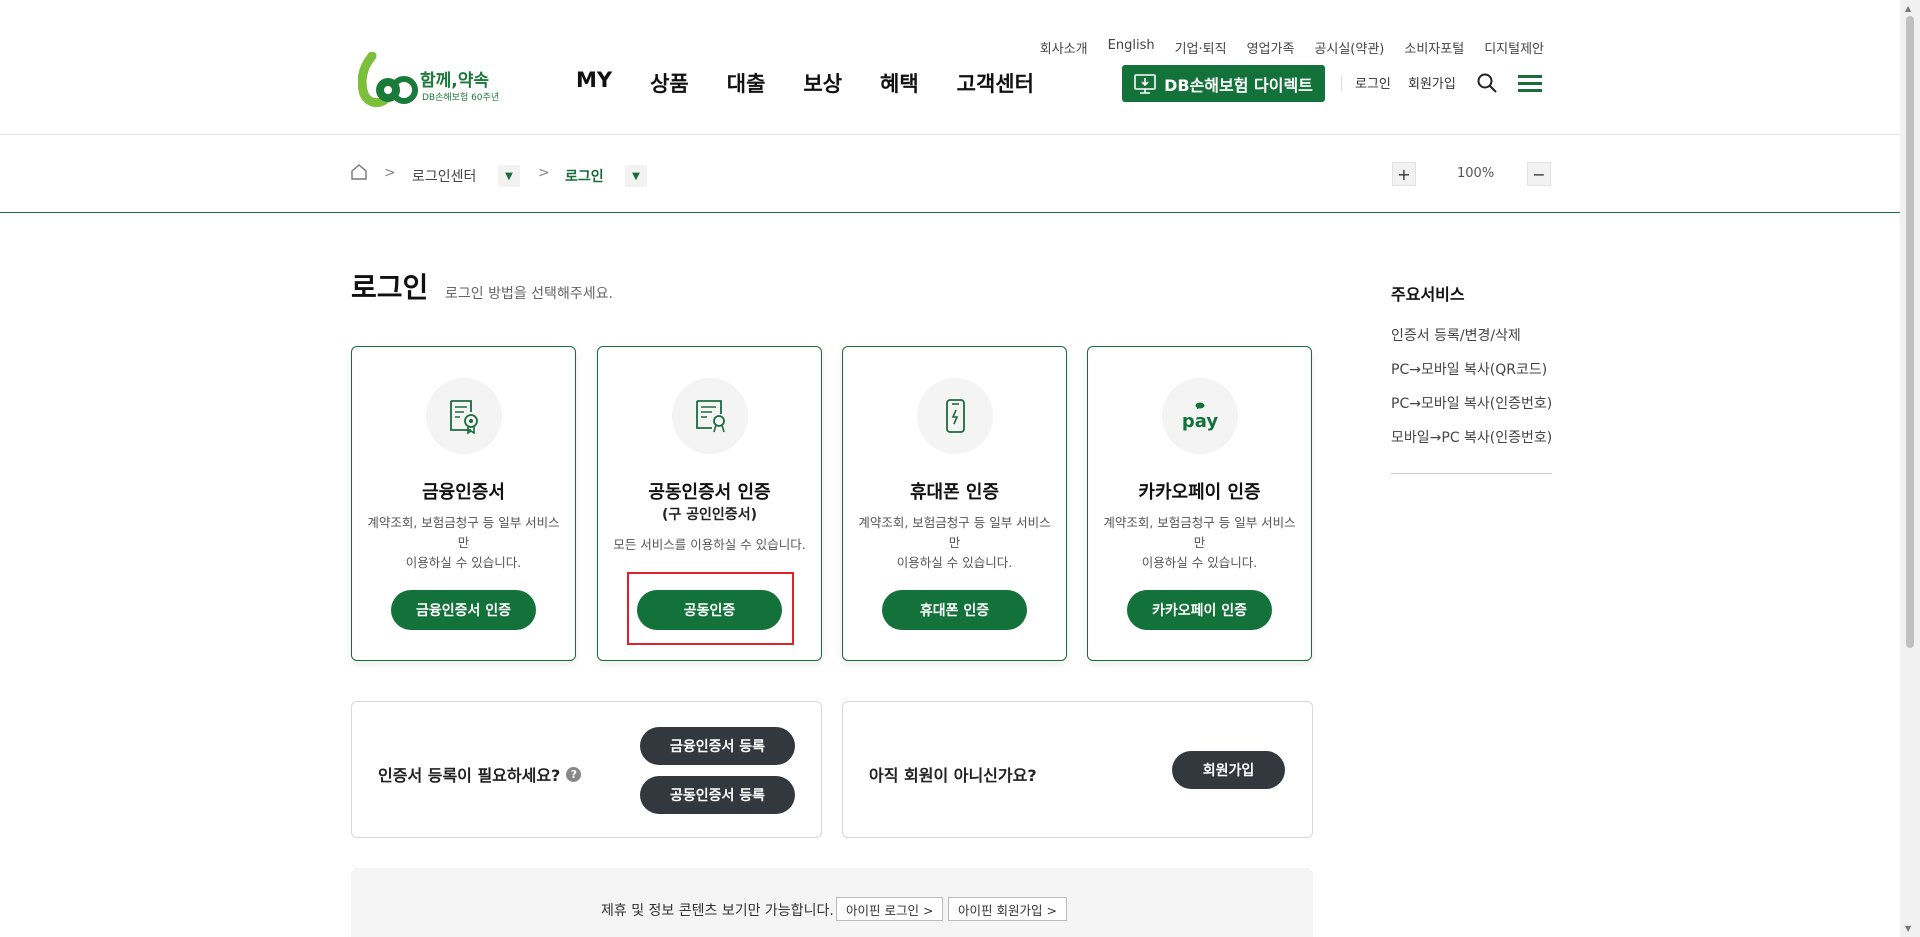 The image size is (1920, 937). What do you see at coordinates (1471, 342) in the screenshot?
I see `side-item-cert-manage: 인증서 등록/변경/삭제` at bounding box center [1471, 342].